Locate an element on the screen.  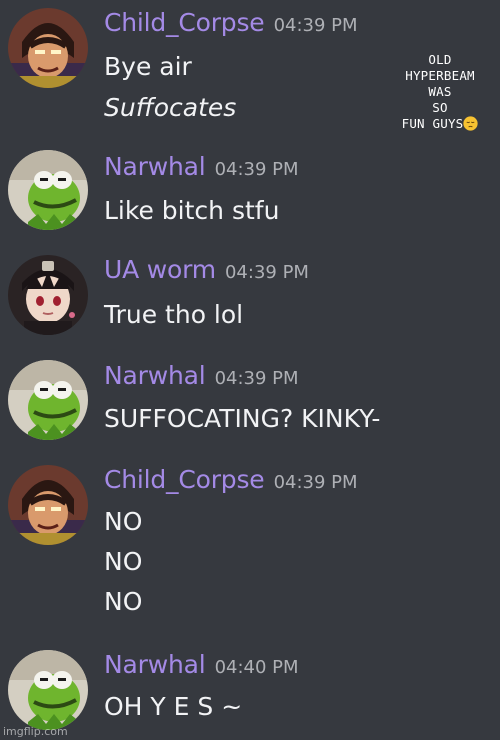
message-line: Like bitch stfu is located at coordinates (192, 210).